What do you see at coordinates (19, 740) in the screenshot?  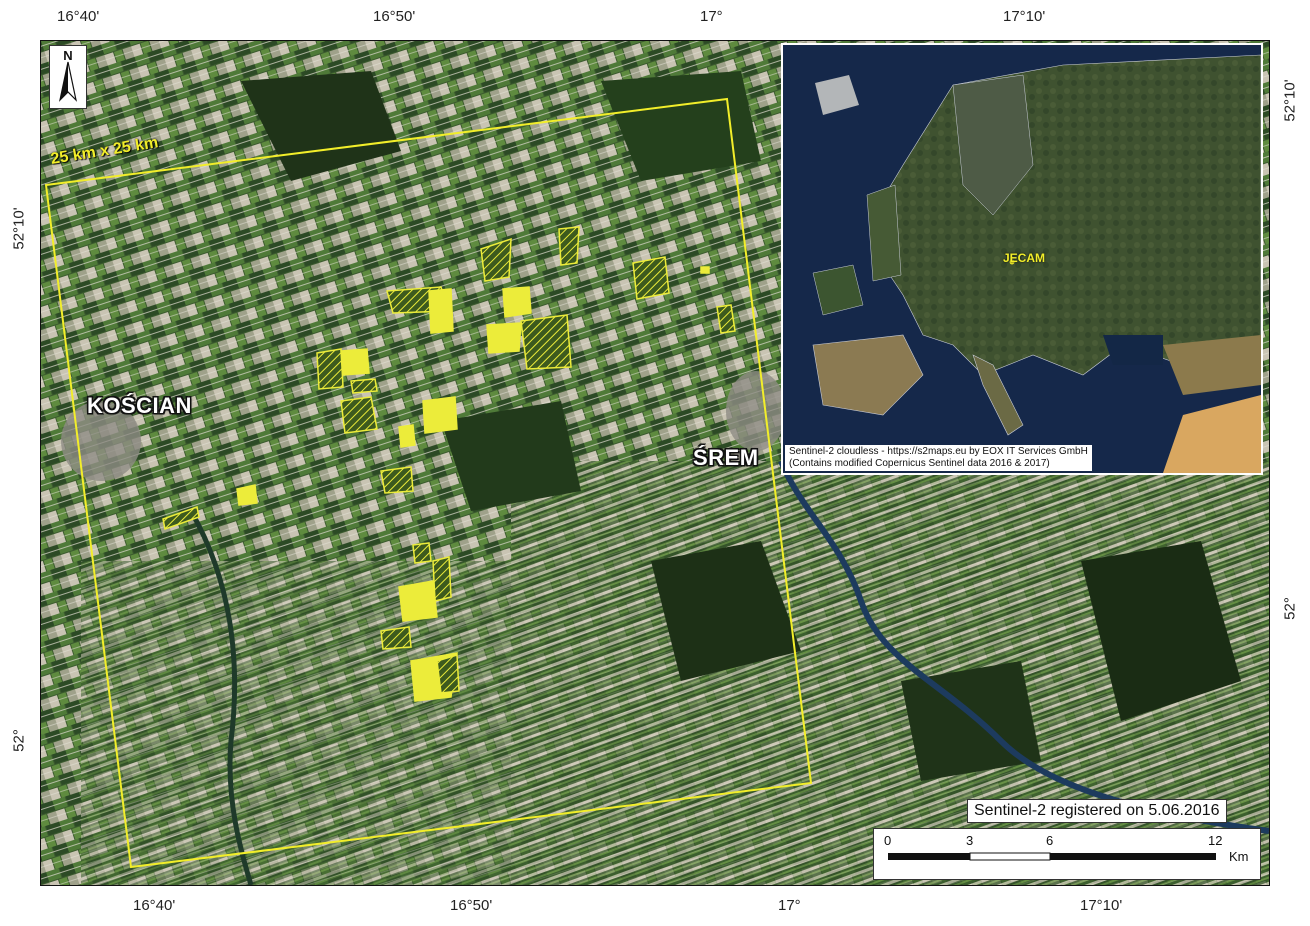 I see `graticule-left-2: 52°` at bounding box center [19, 740].